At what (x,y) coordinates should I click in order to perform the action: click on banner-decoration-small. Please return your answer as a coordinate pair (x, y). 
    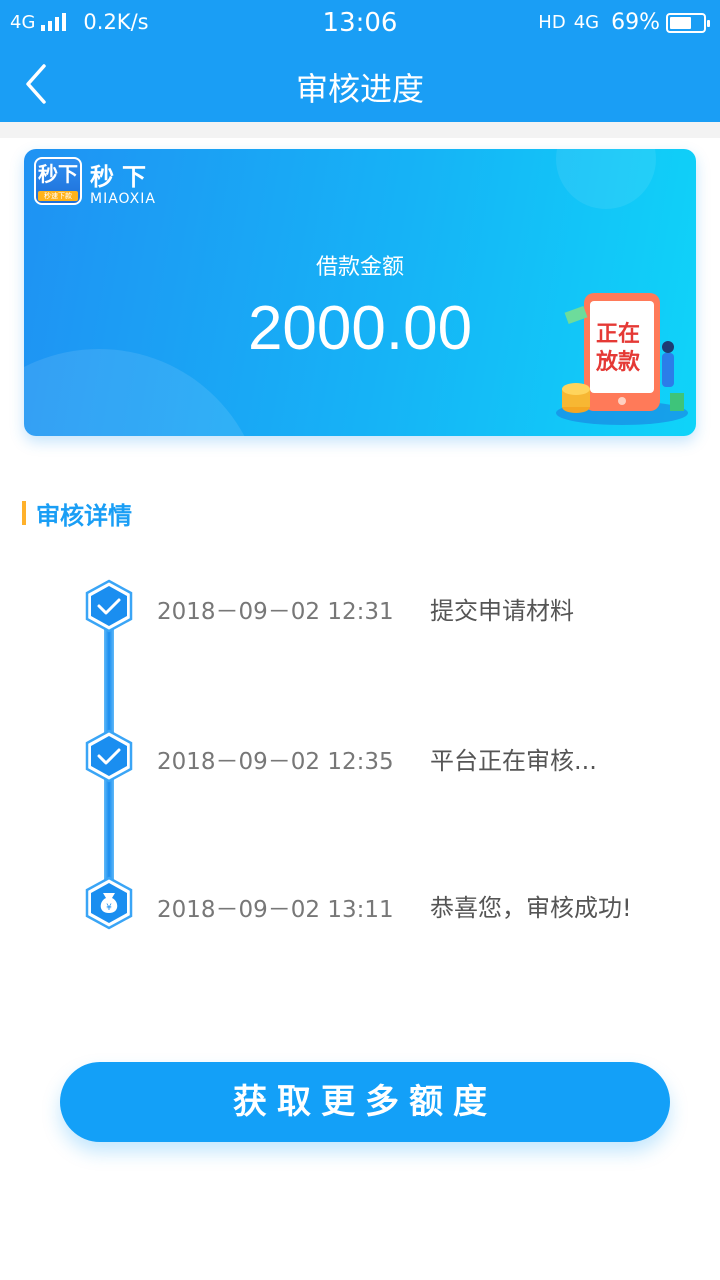
    Looking at the image, I should click on (606, 179).